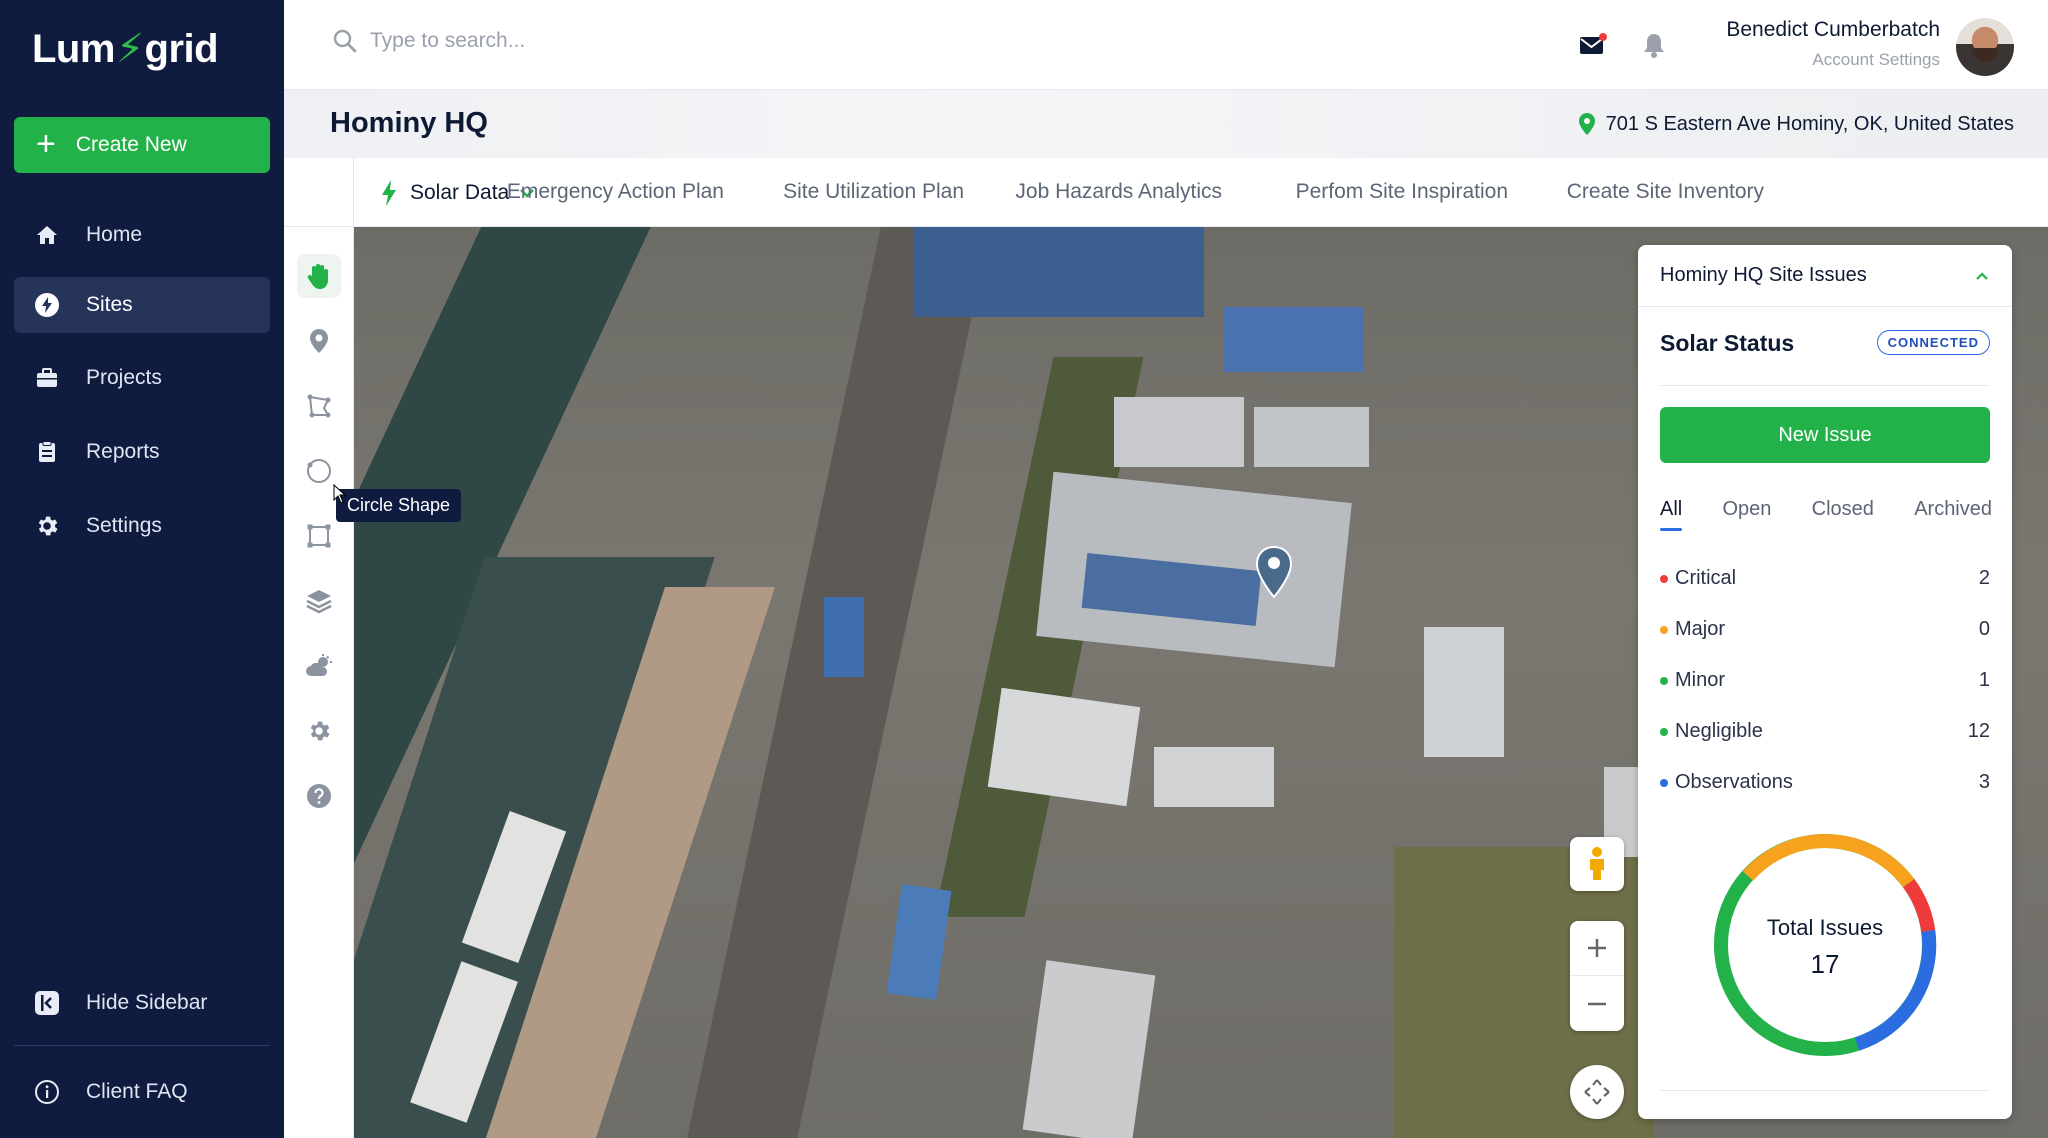 The width and height of the screenshot is (2048, 1138). What do you see at coordinates (1654, 47) in the screenshot?
I see `bell-icon` at bounding box center [1654, 47].